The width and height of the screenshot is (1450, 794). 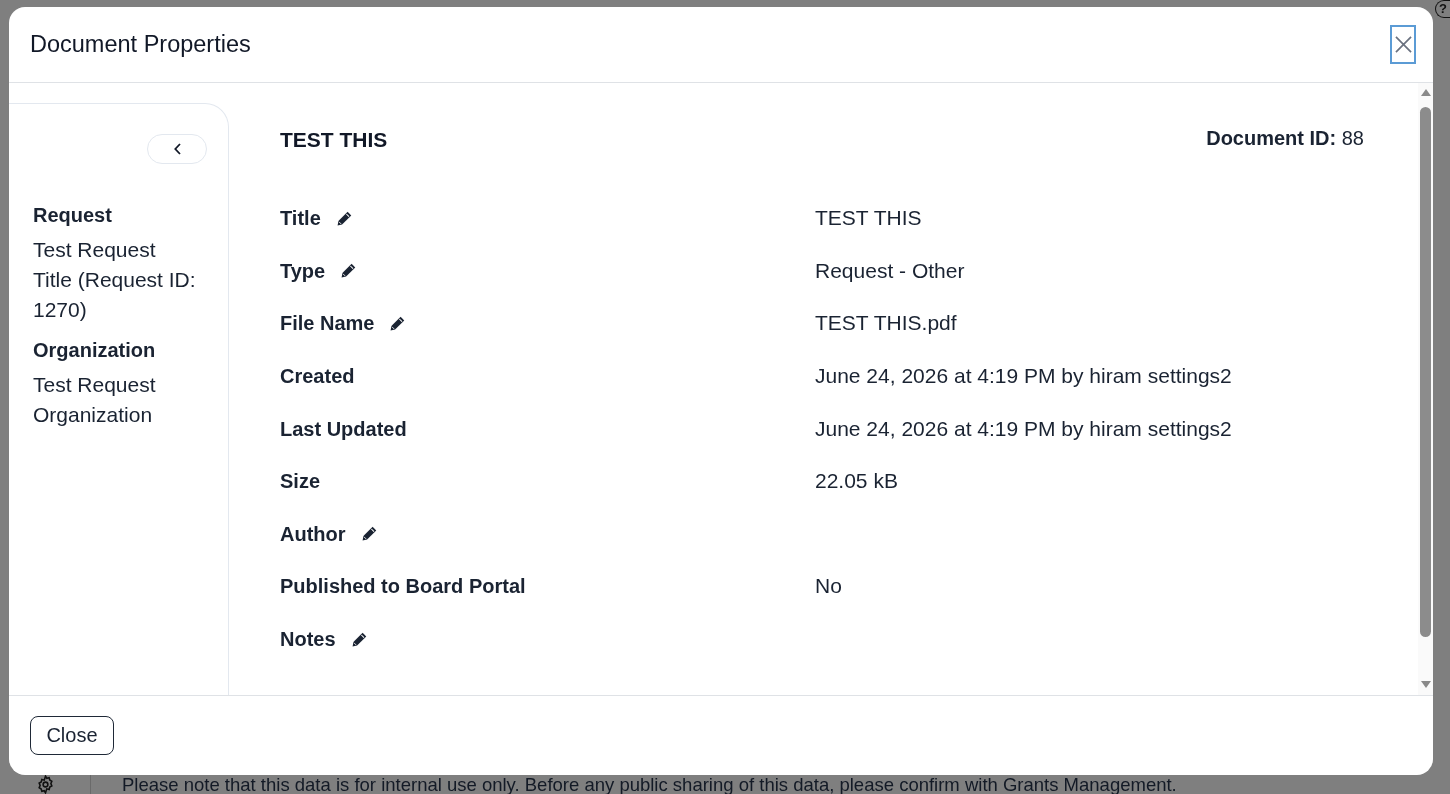 What do you see at coordinates (869, 218) in the screenshot?
I see `field-value: TEST THIS` at bounding box center [869, 218].